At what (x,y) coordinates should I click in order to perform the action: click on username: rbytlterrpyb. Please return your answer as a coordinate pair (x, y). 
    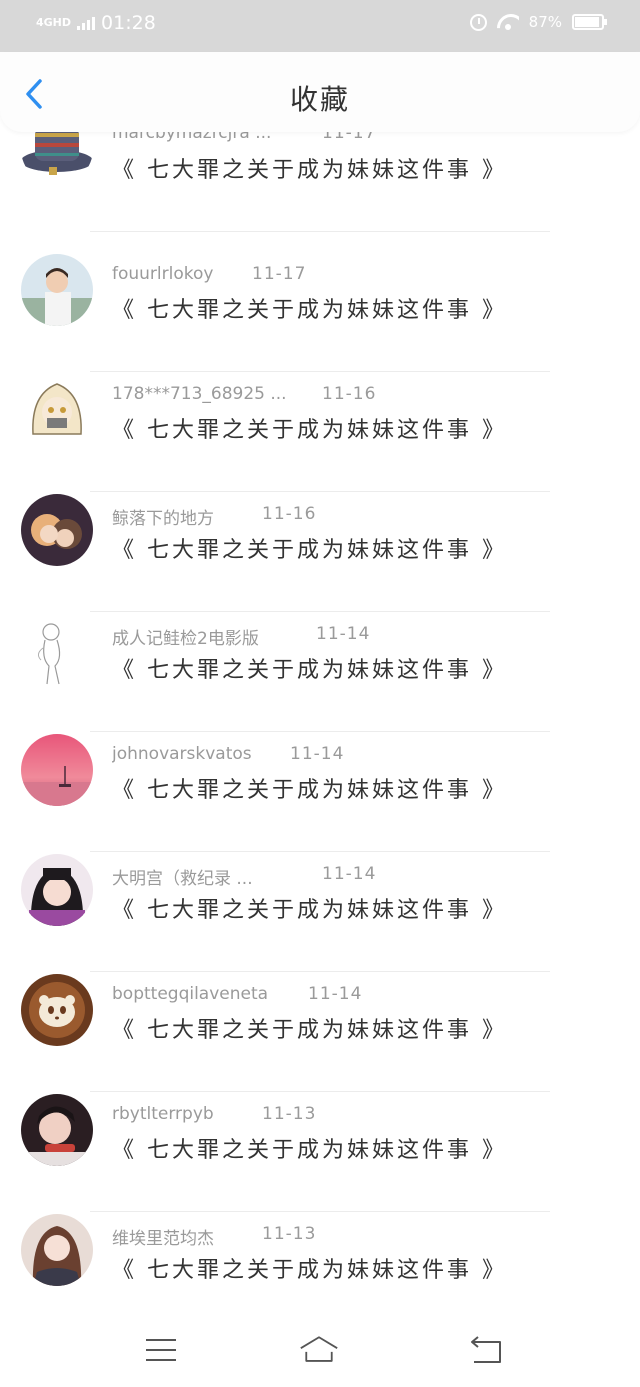
    Looking at the image, I should click on (163, 1114).